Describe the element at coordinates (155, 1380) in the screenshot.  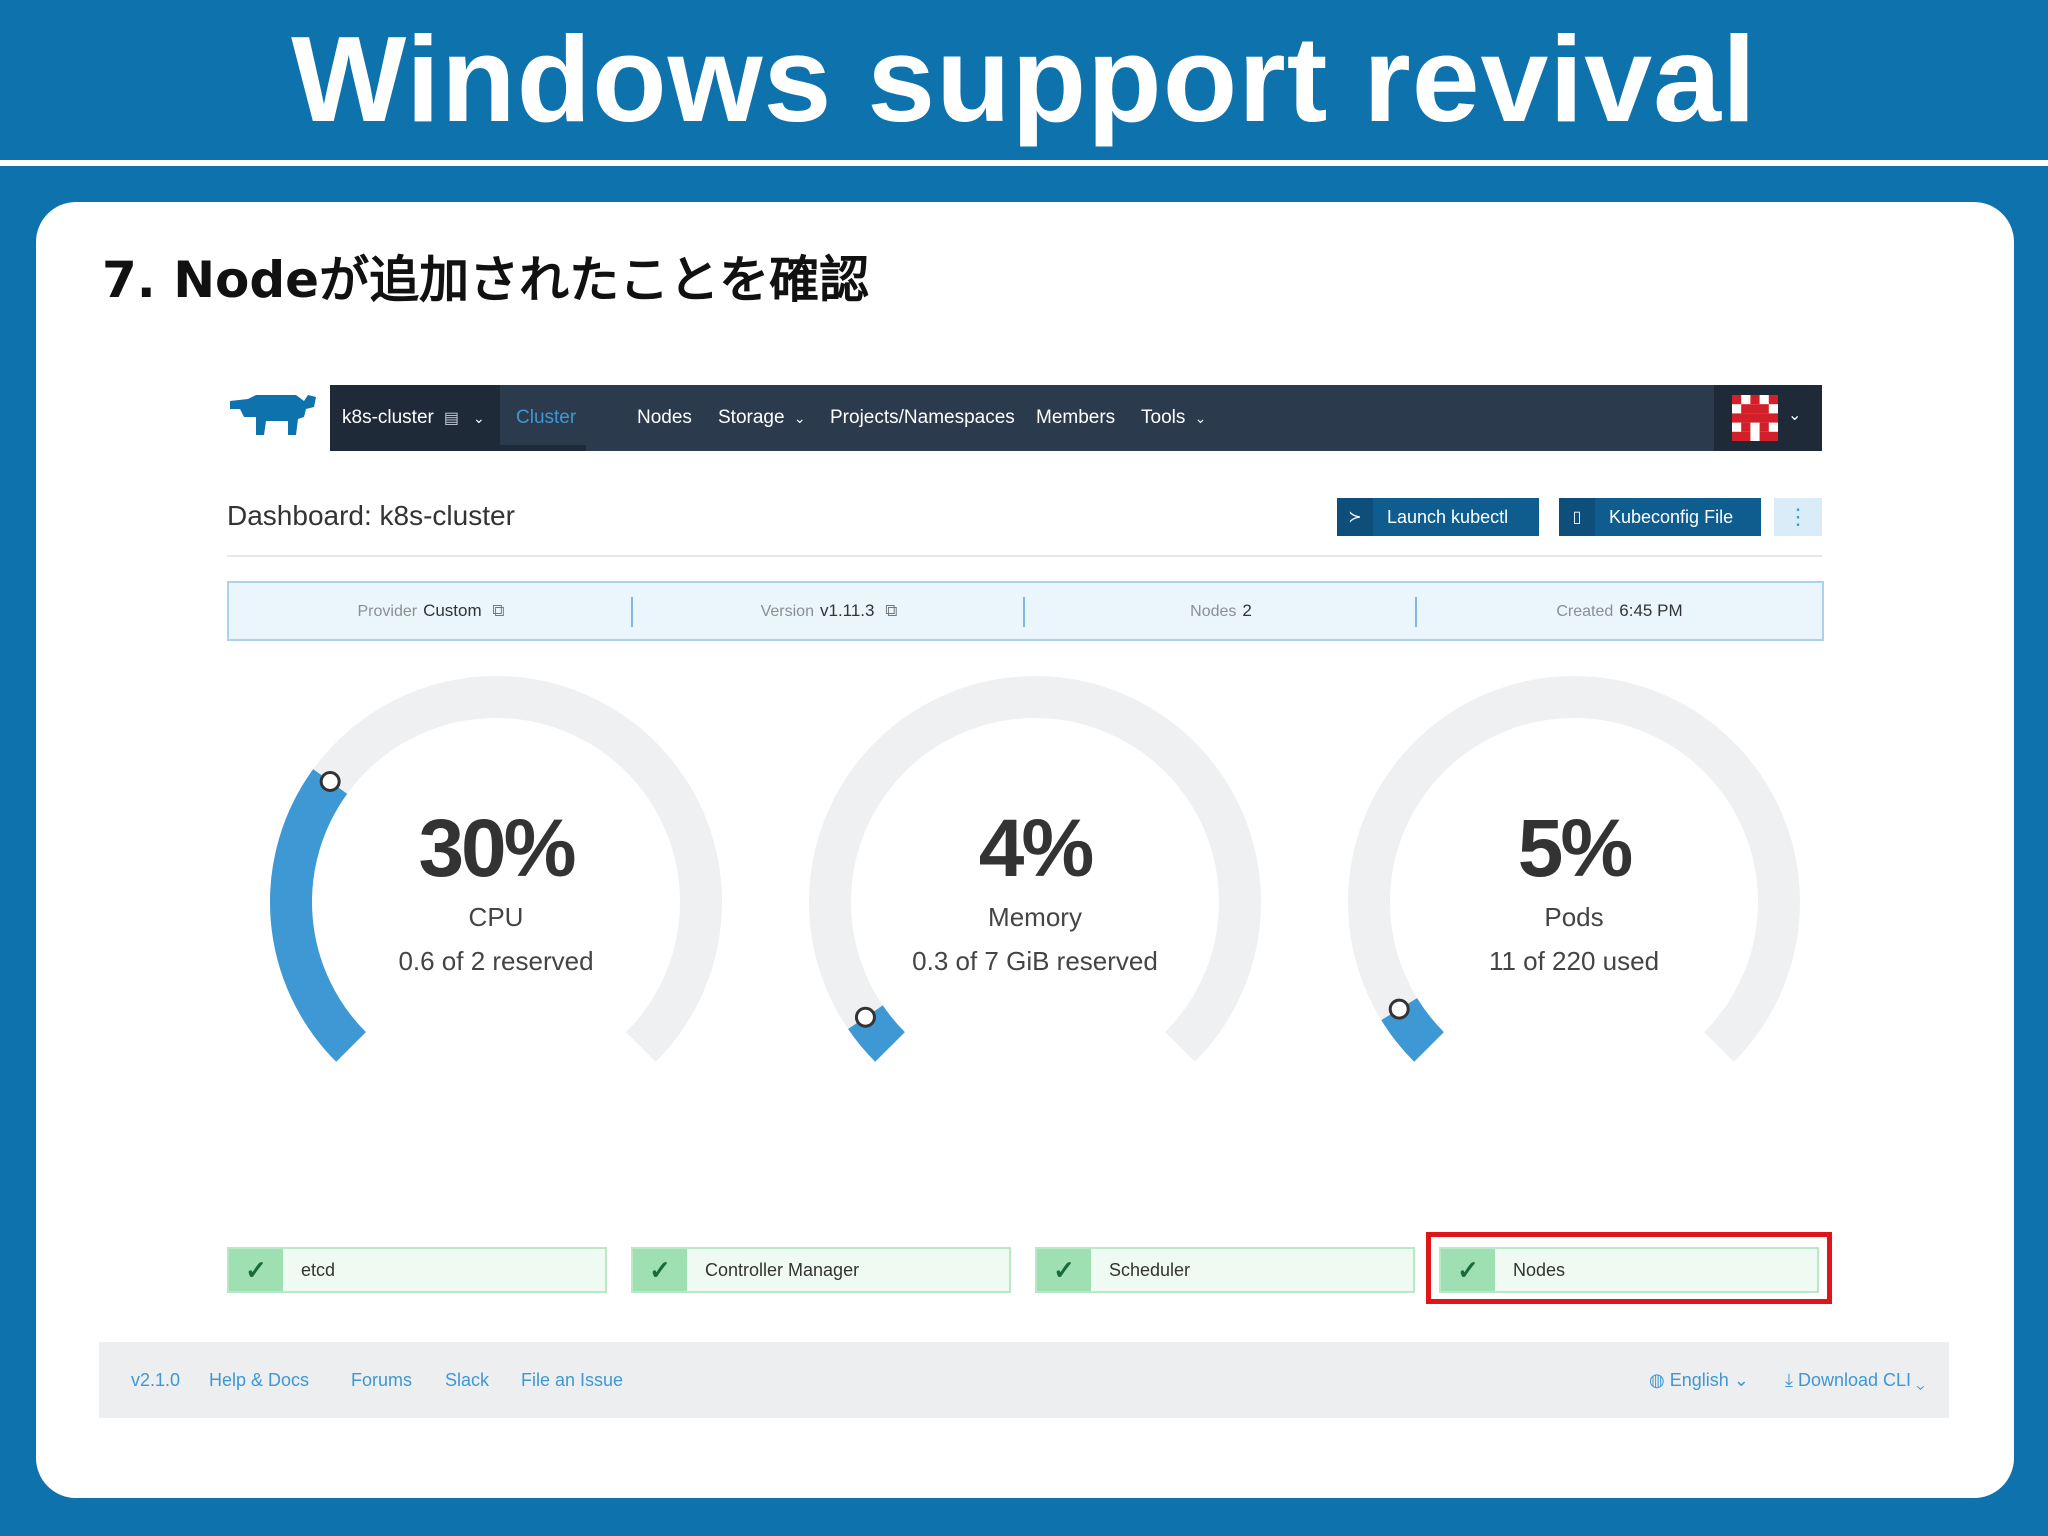
I see `footer-version: v2.1.0` at that location.